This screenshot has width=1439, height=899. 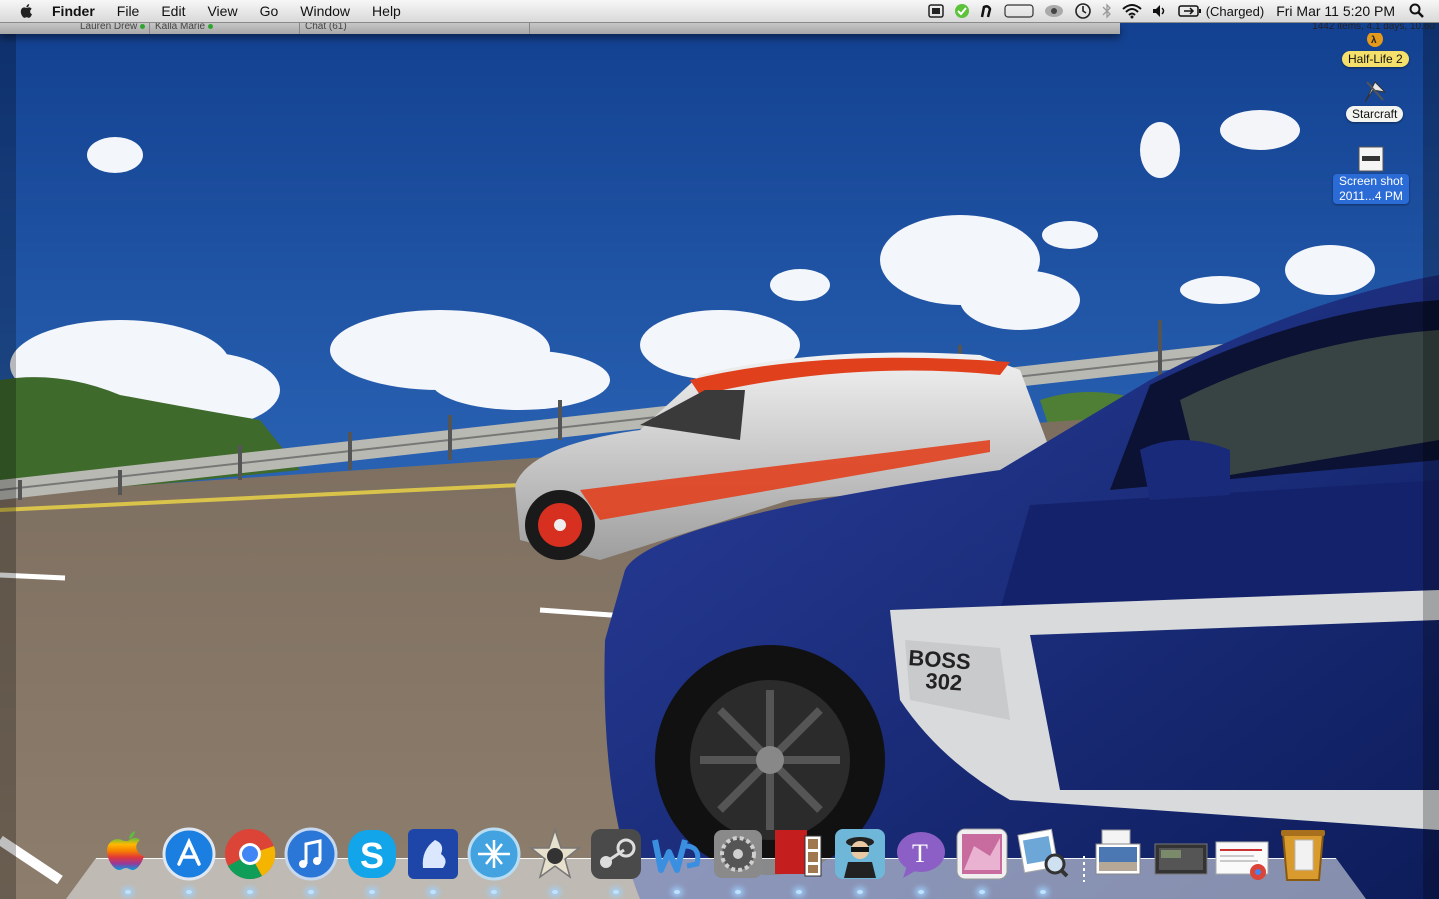 I want to click on dock-system-preferences, so click(x=738, y=860).